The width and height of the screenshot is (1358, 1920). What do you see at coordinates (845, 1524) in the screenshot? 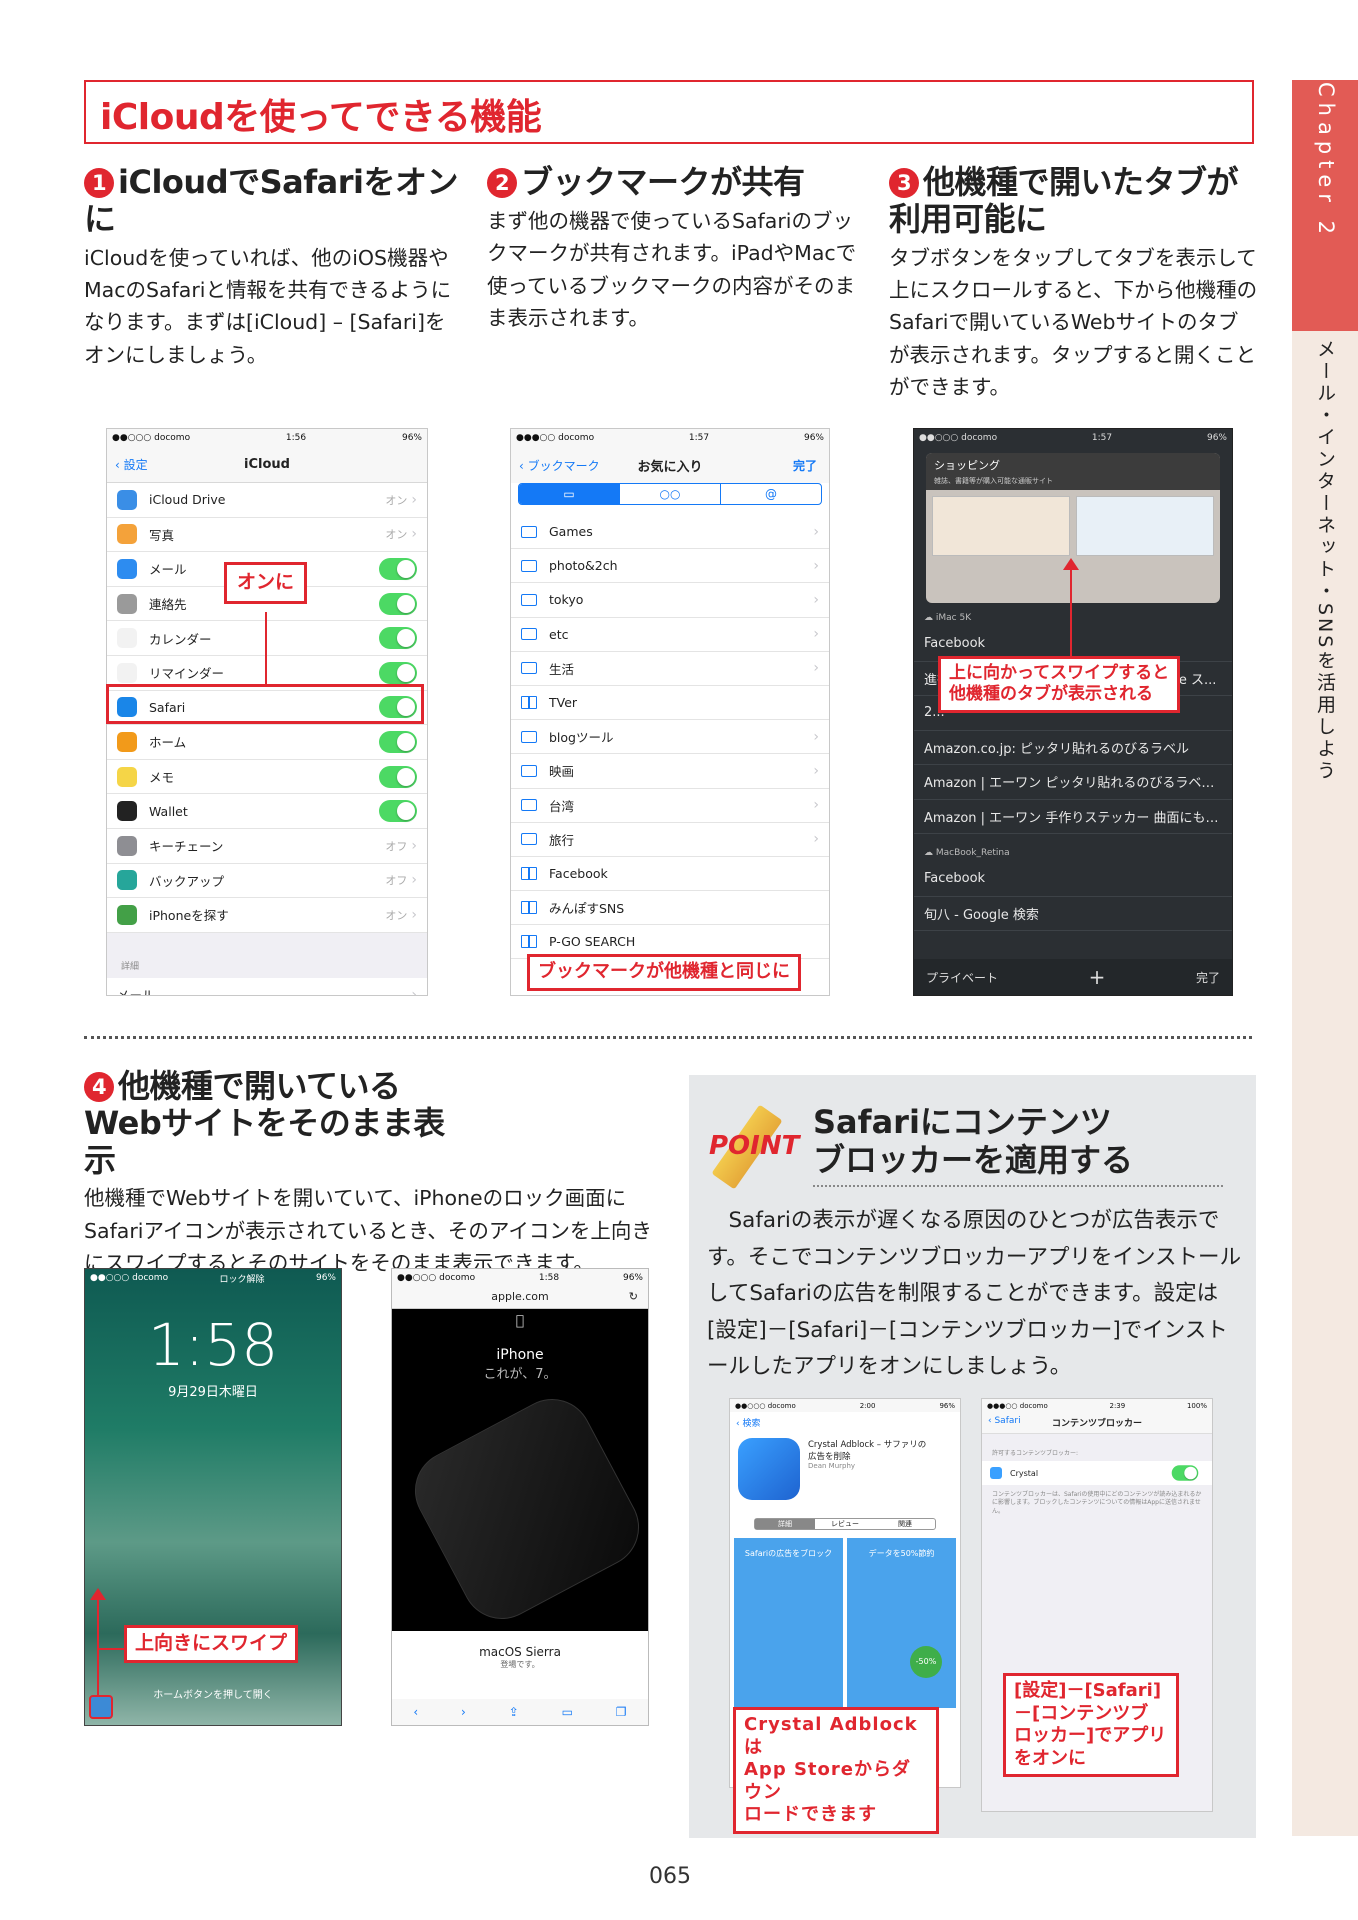
I see `tab-reviews: レビュー` at bounding box center [845, 1524].